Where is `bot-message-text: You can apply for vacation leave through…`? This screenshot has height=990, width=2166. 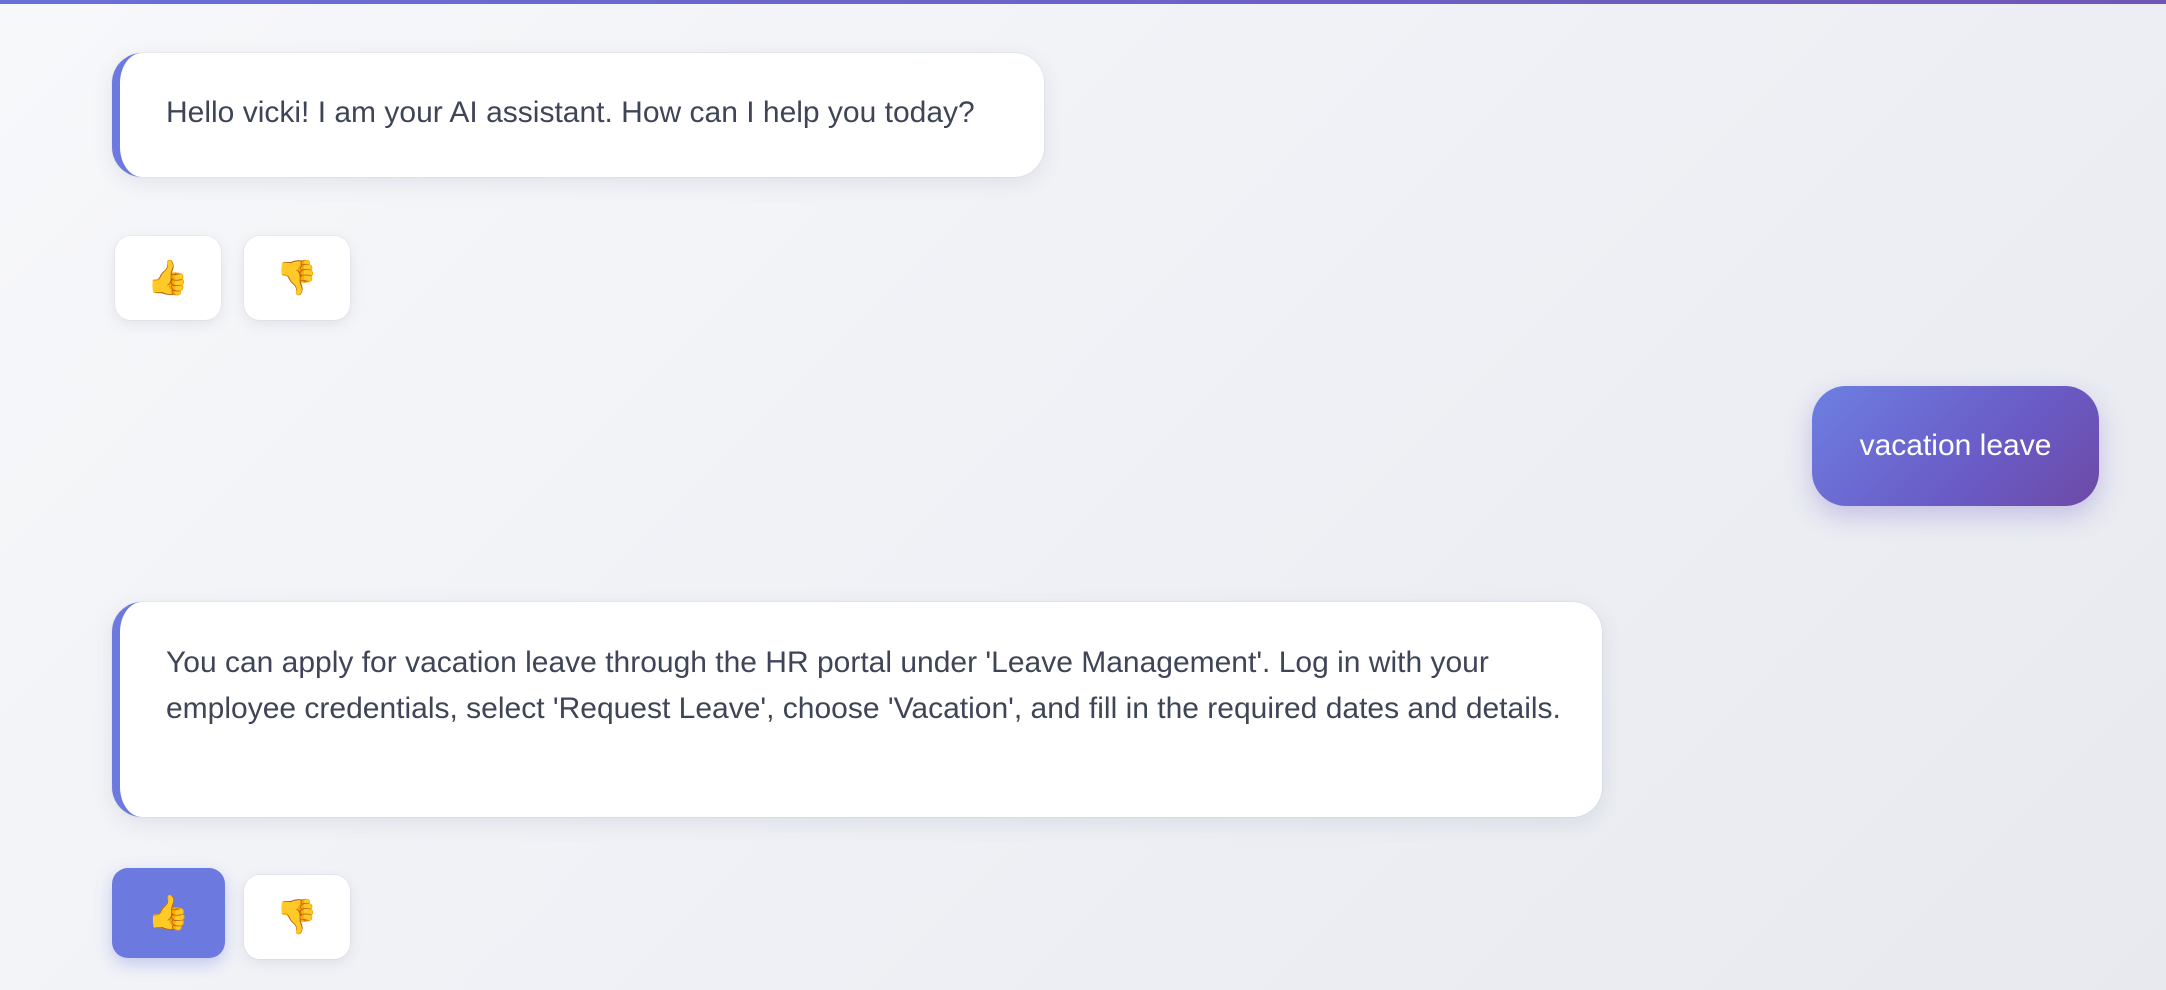
bot-message-text: You can apply for vacation leave through… is located at coordinates (863, 685).